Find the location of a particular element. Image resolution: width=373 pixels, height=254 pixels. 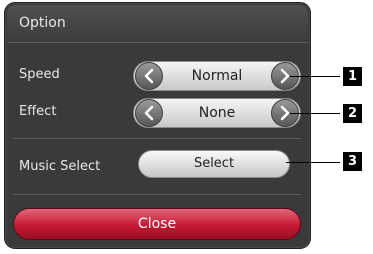

effect-prev-button is located at coordinates (149, 113).